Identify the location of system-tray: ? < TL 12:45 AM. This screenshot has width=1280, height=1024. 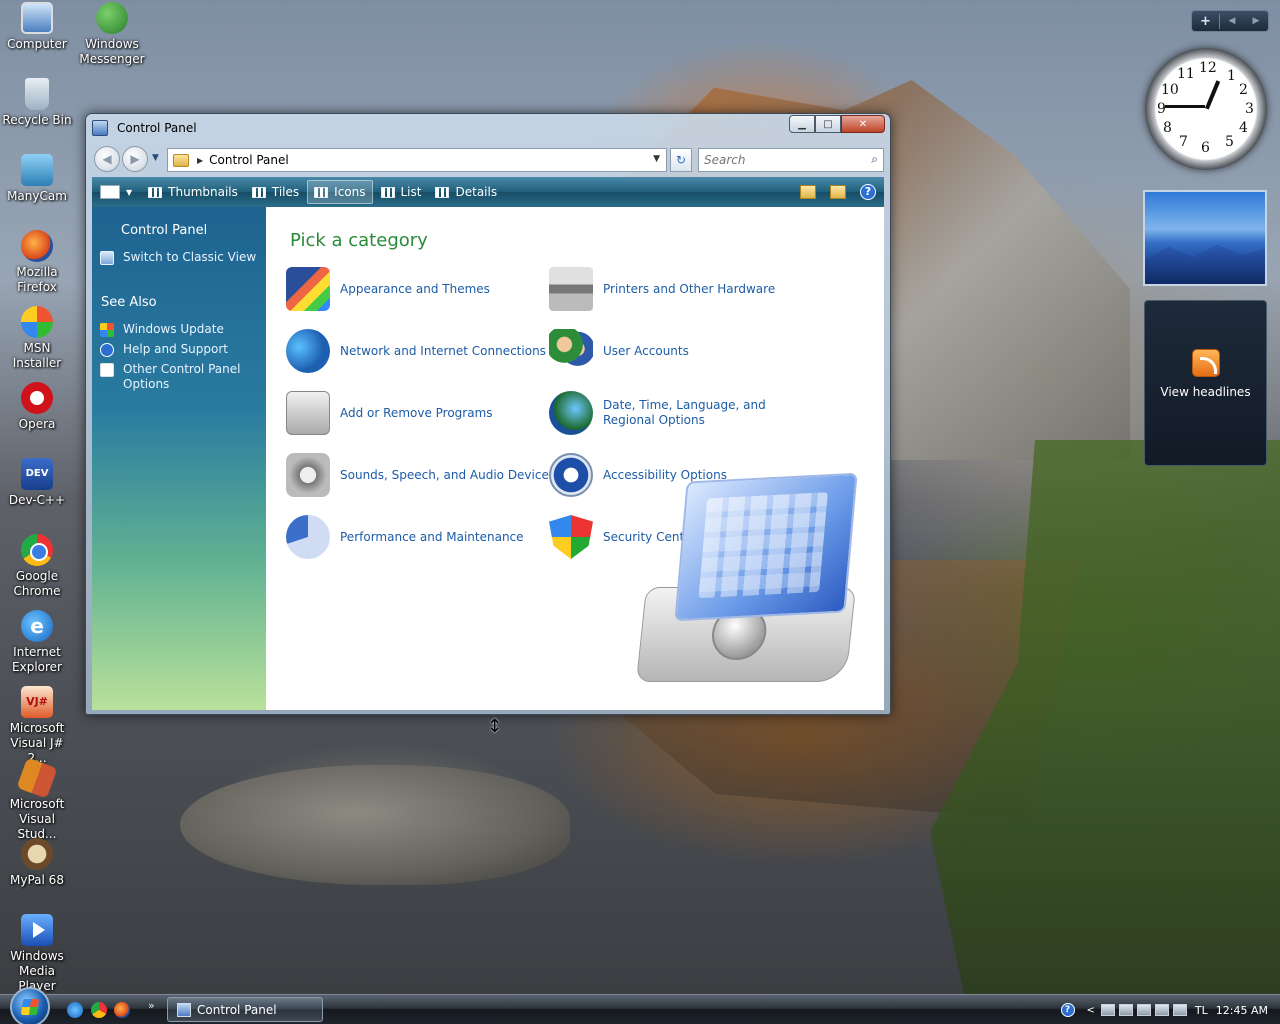
(1170, 1009).